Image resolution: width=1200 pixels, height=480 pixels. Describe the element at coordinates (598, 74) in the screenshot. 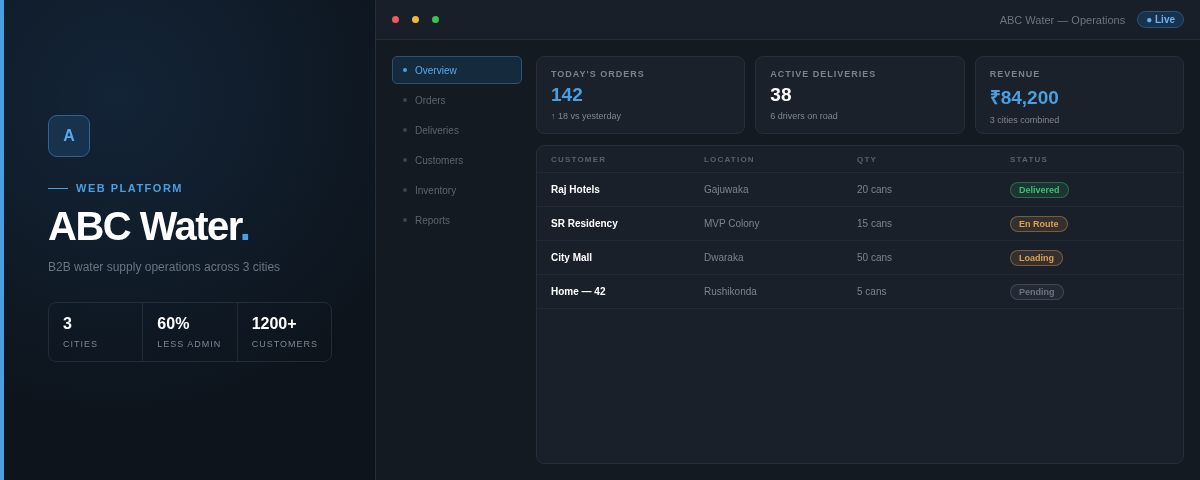

I see `card-label: TODAY'S ORDERS` at that location.